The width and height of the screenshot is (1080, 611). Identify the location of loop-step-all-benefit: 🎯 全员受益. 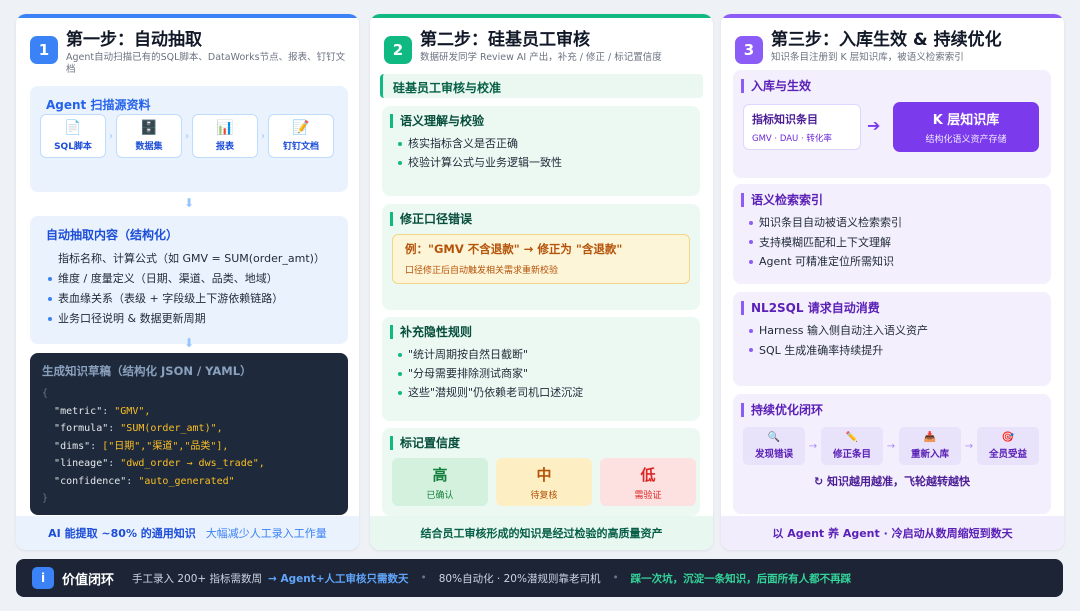
(1008, 446).